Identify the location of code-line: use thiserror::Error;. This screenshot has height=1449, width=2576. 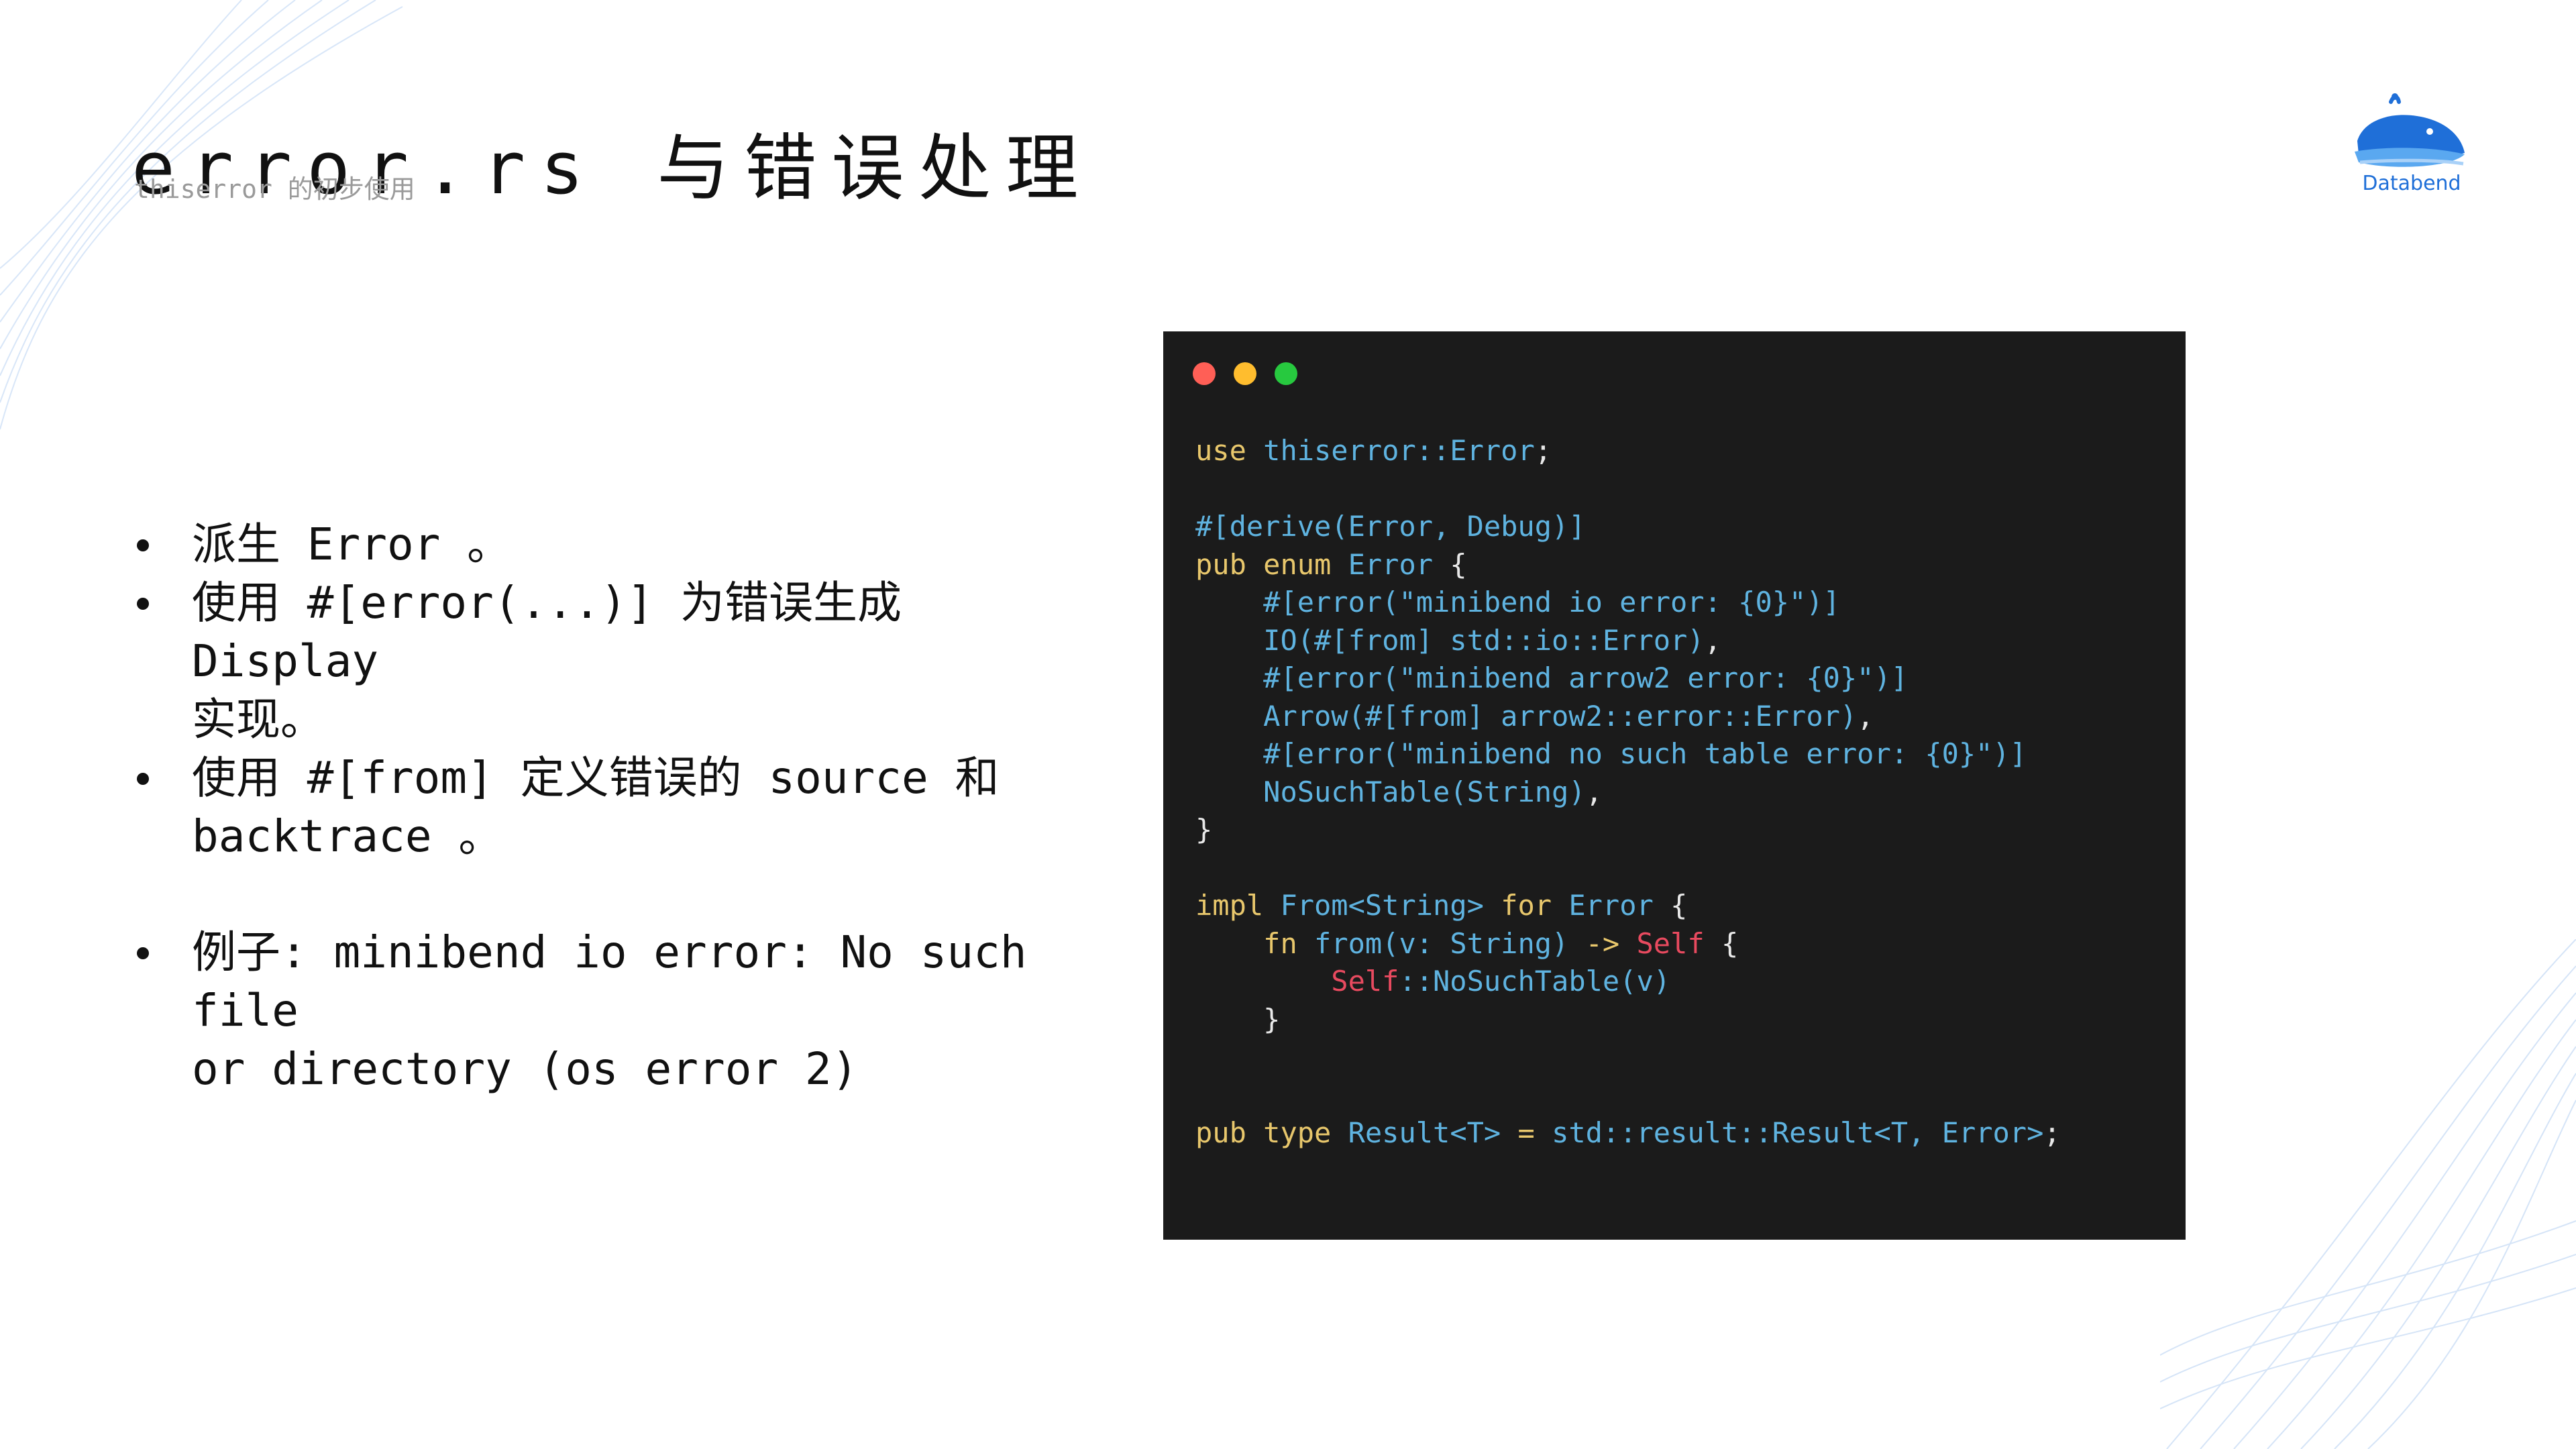
(1373, 450).